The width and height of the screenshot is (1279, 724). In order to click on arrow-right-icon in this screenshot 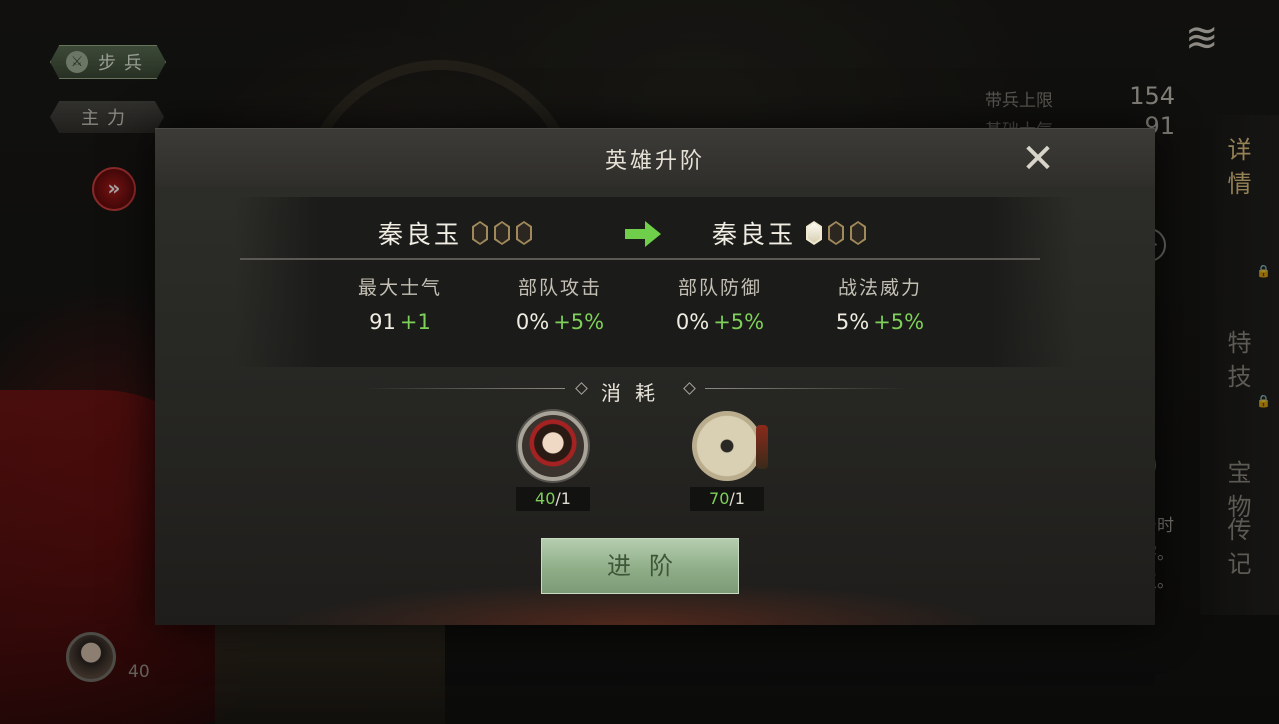, I will do `click(643, 234)`.